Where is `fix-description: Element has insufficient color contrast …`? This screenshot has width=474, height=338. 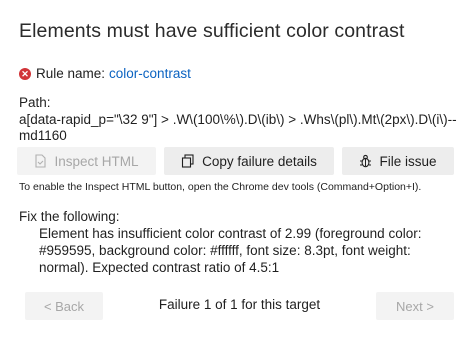 fix-description: Element has insufficient color contrast … is located at coordinates (230, 250).